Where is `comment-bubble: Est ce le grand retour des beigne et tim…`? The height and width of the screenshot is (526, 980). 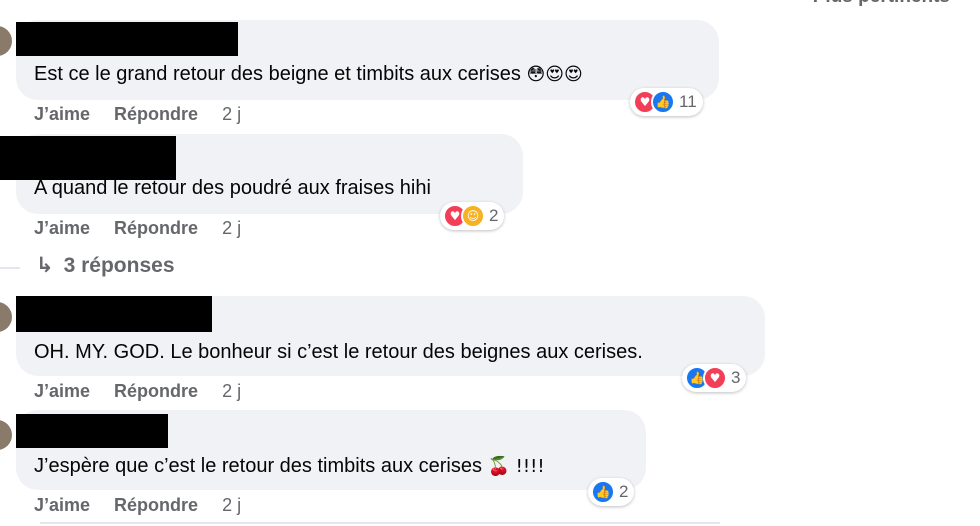
comment-bubble: Est ce le grand retour des beigne et tim… is located at coordinates (367, 60).